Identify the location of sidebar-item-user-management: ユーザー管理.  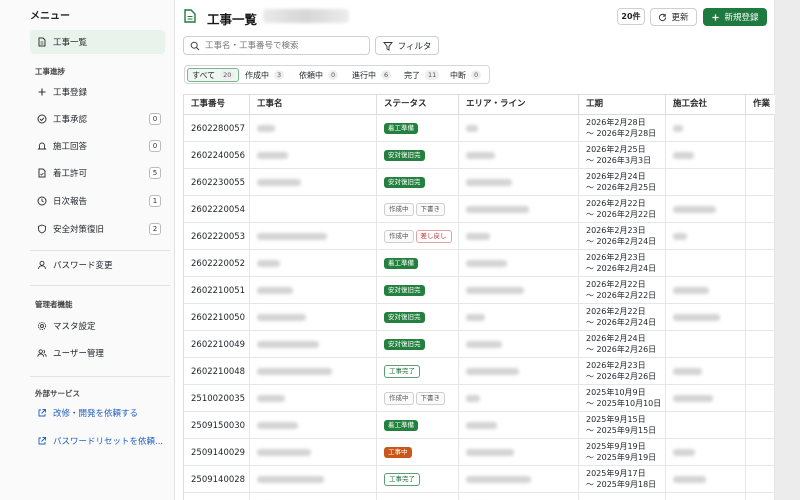
(97, 353).